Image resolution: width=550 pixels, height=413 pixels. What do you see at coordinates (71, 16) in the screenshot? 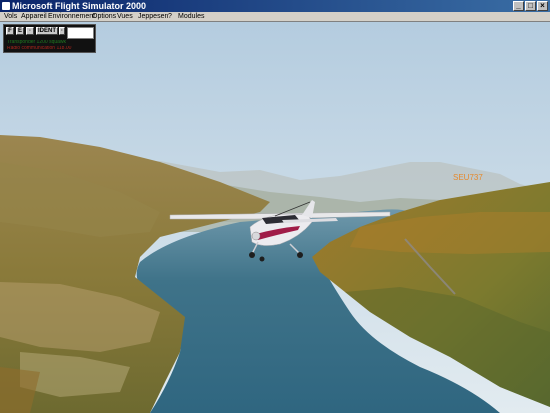
I see `menu-environnement: Environnement` at bounding box center [71, 16].